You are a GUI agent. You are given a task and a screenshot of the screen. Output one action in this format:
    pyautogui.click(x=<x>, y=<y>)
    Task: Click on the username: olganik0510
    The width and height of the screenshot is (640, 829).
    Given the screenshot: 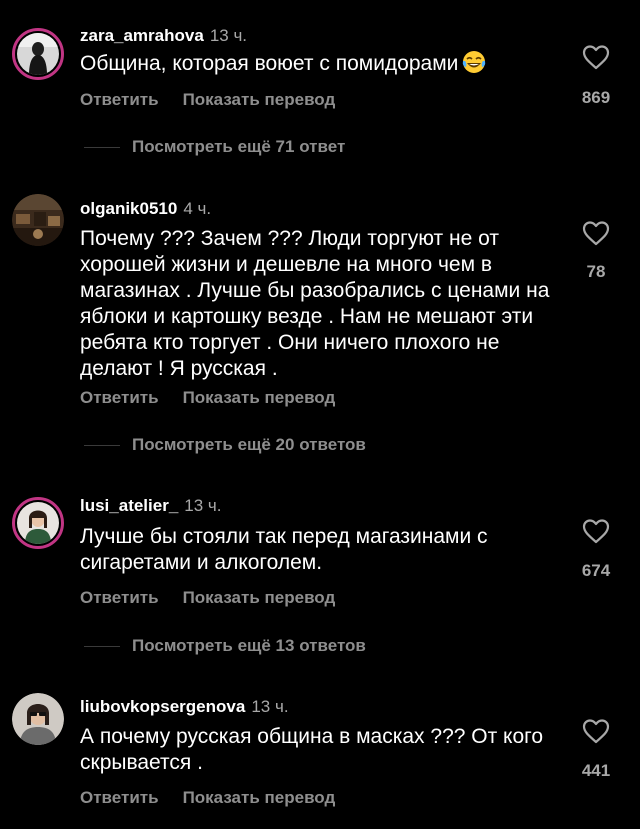 What is the action you would take?
    pyautogui.click(x=128, y=208)
    